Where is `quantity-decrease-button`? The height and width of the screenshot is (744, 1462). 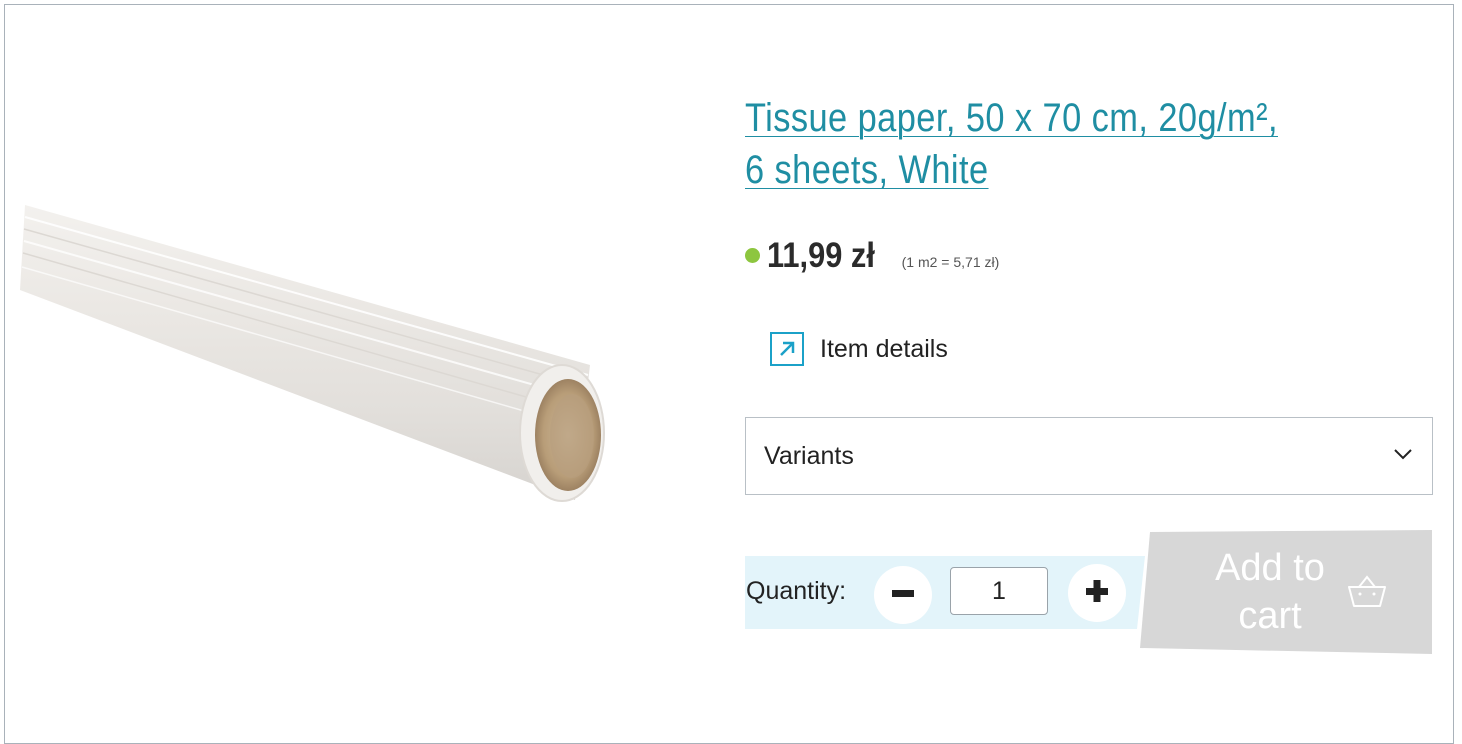
quantity-decrease-button is located at coordinates (903, 595).